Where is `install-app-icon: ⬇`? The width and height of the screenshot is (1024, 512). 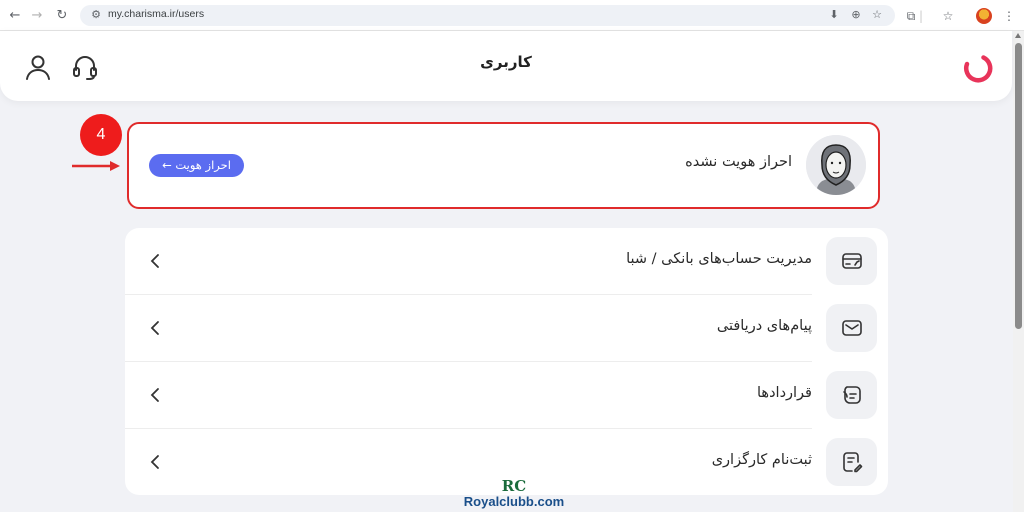 install-app-icon: ⬇ is located at coordinates (834, 15).